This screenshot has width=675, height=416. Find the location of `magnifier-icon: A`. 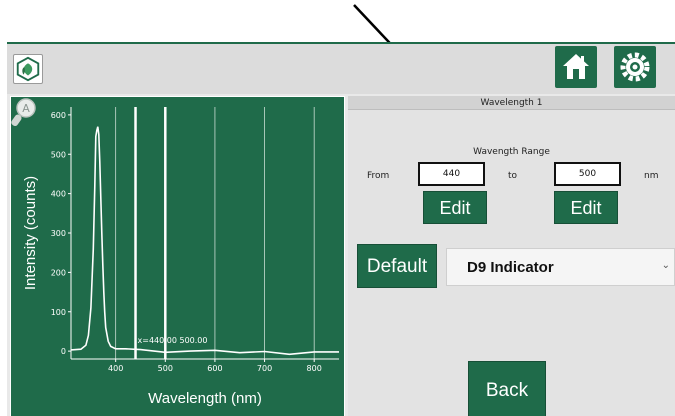

magnifier-icon: A is located at coordinates (24, 112).